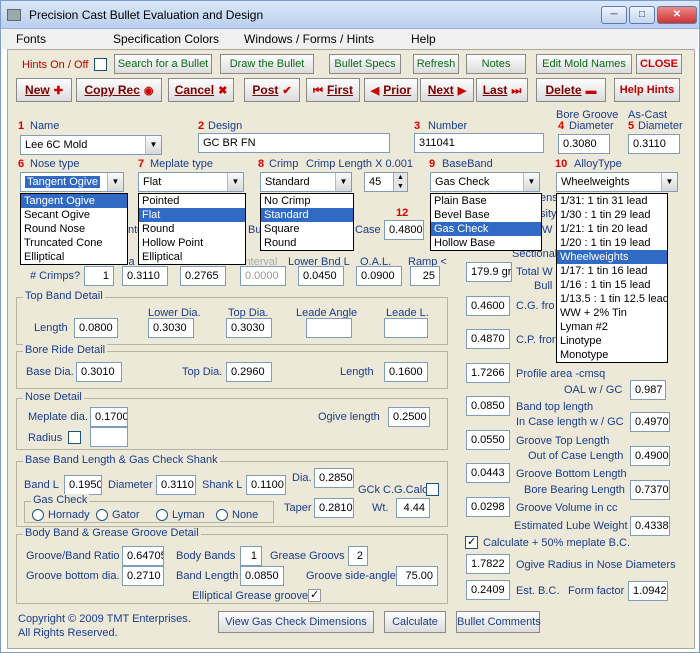 The image size is (700, 653). What do you see at coordinates (74, 201) in the screenshot?
I see `nose-option: Tangent Ogive` at bounding box center [74, 201].